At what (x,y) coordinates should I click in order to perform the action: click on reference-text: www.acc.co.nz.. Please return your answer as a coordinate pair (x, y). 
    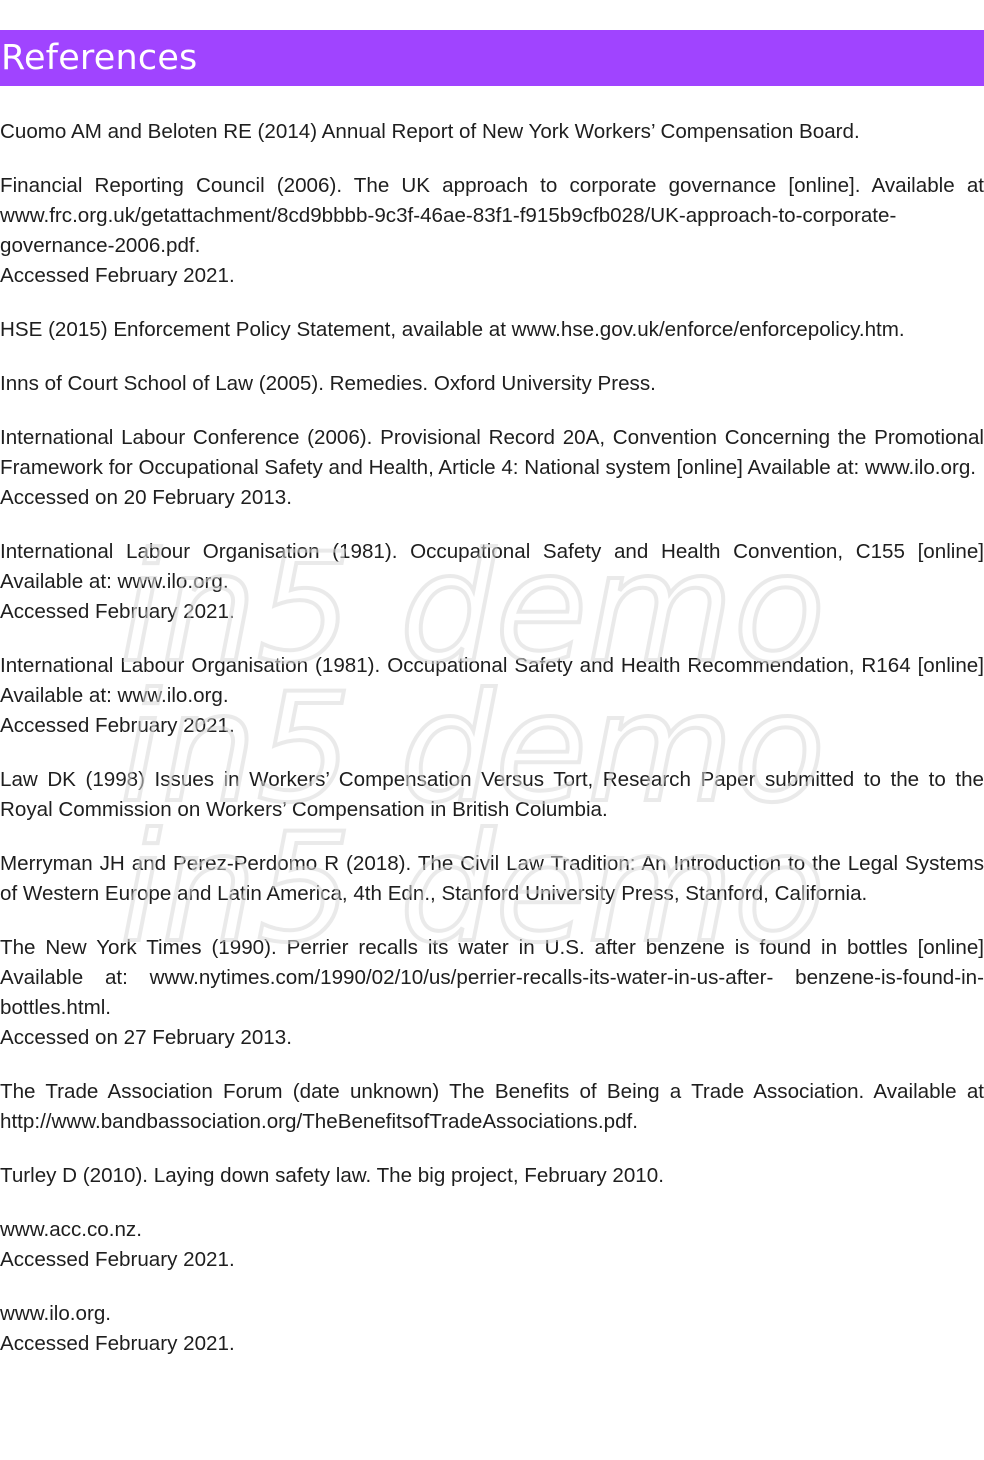
    Looking at the image, I should click on (71, 1229).